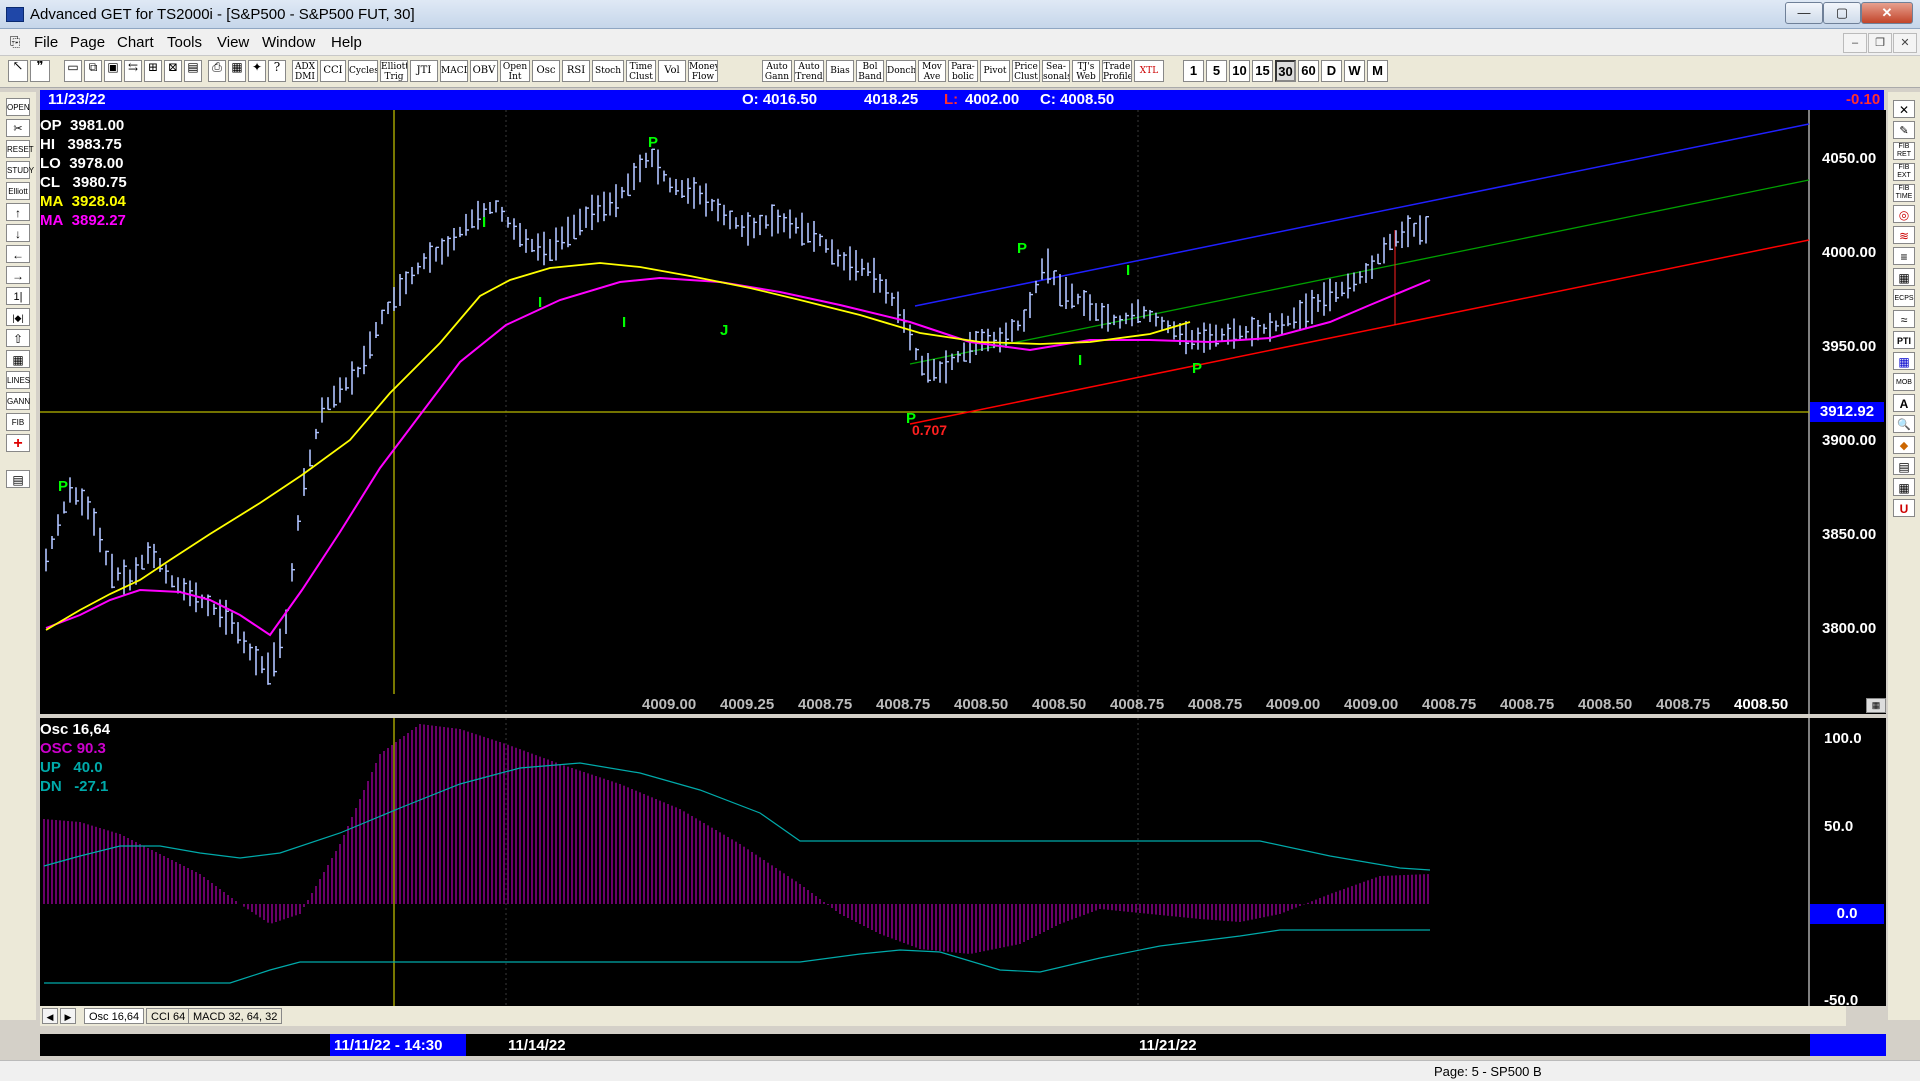  I want to click on study-adx-dmi-button: ADX DMI, so click(305, 71).